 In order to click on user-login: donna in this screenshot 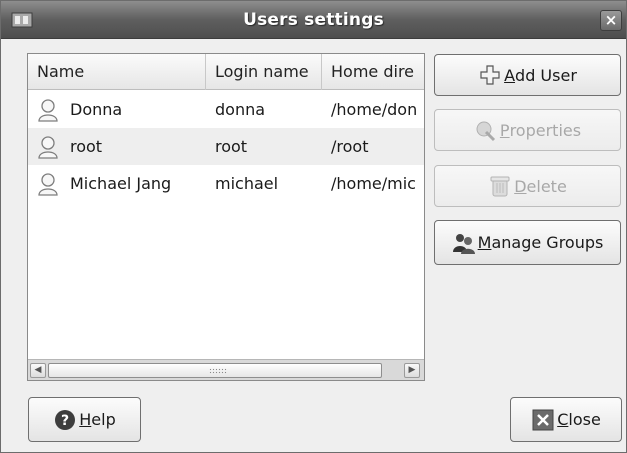, I will do `click(240, 109)`.